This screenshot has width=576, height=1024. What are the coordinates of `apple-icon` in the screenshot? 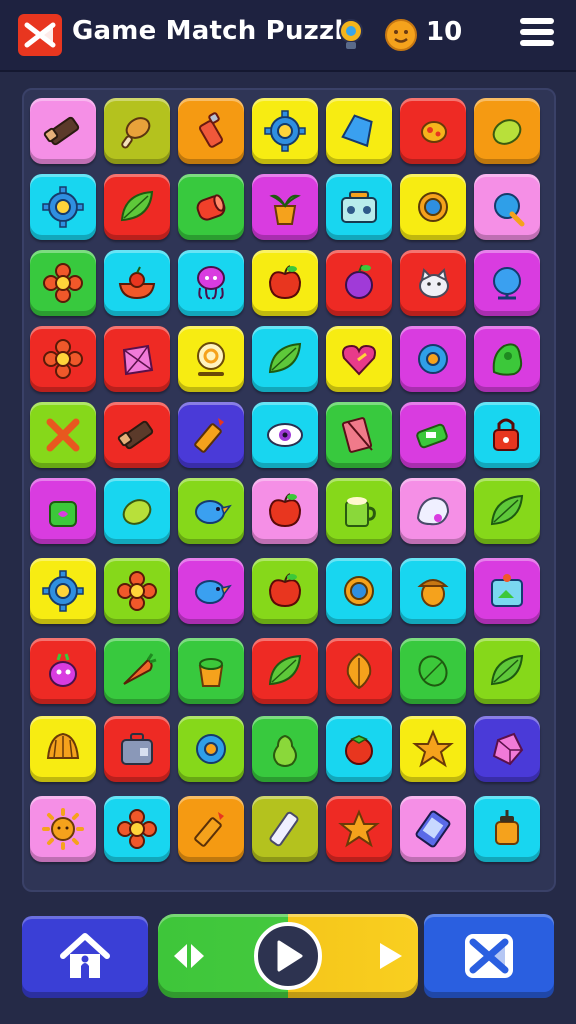 It's located at (285, 510).